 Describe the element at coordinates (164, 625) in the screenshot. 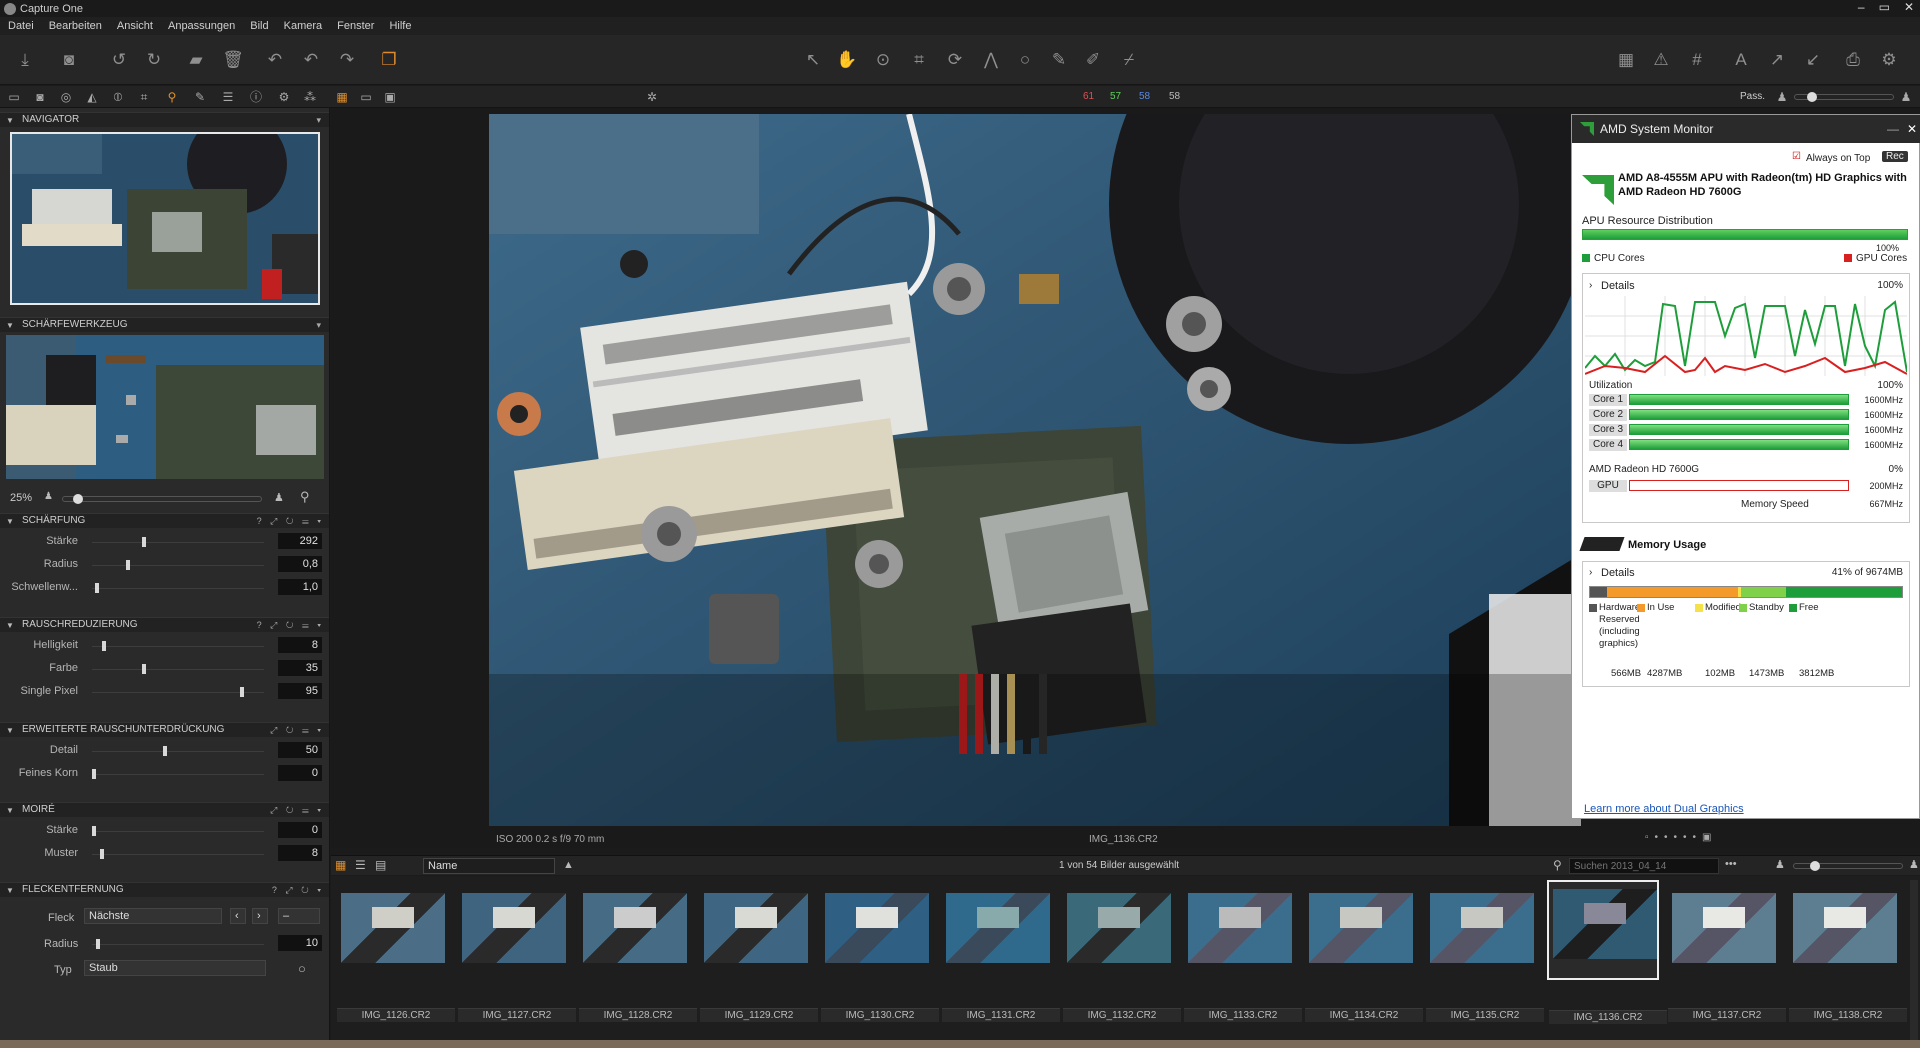

I see `noise-reduction-header: ▼ RAUSCHREDUZIERUNG ? ⤢ ↻ ☰ ▾` at that location.